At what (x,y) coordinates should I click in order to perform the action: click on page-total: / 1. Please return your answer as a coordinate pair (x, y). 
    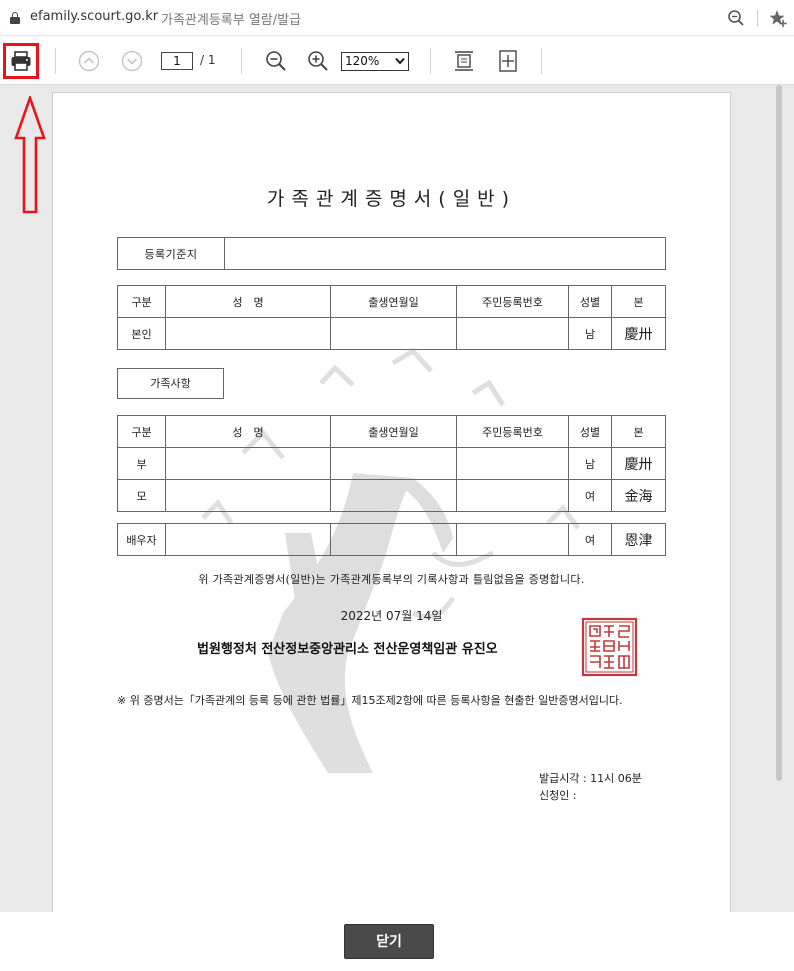
    Looking at the image, I should click on (208, 60).